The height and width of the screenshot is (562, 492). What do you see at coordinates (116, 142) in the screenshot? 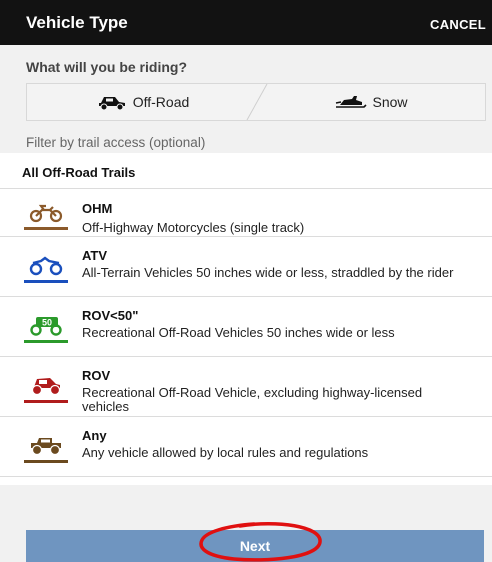
I see `trail-filter-label: Filter by trail access (optional)` at bounding box center [116, 142].